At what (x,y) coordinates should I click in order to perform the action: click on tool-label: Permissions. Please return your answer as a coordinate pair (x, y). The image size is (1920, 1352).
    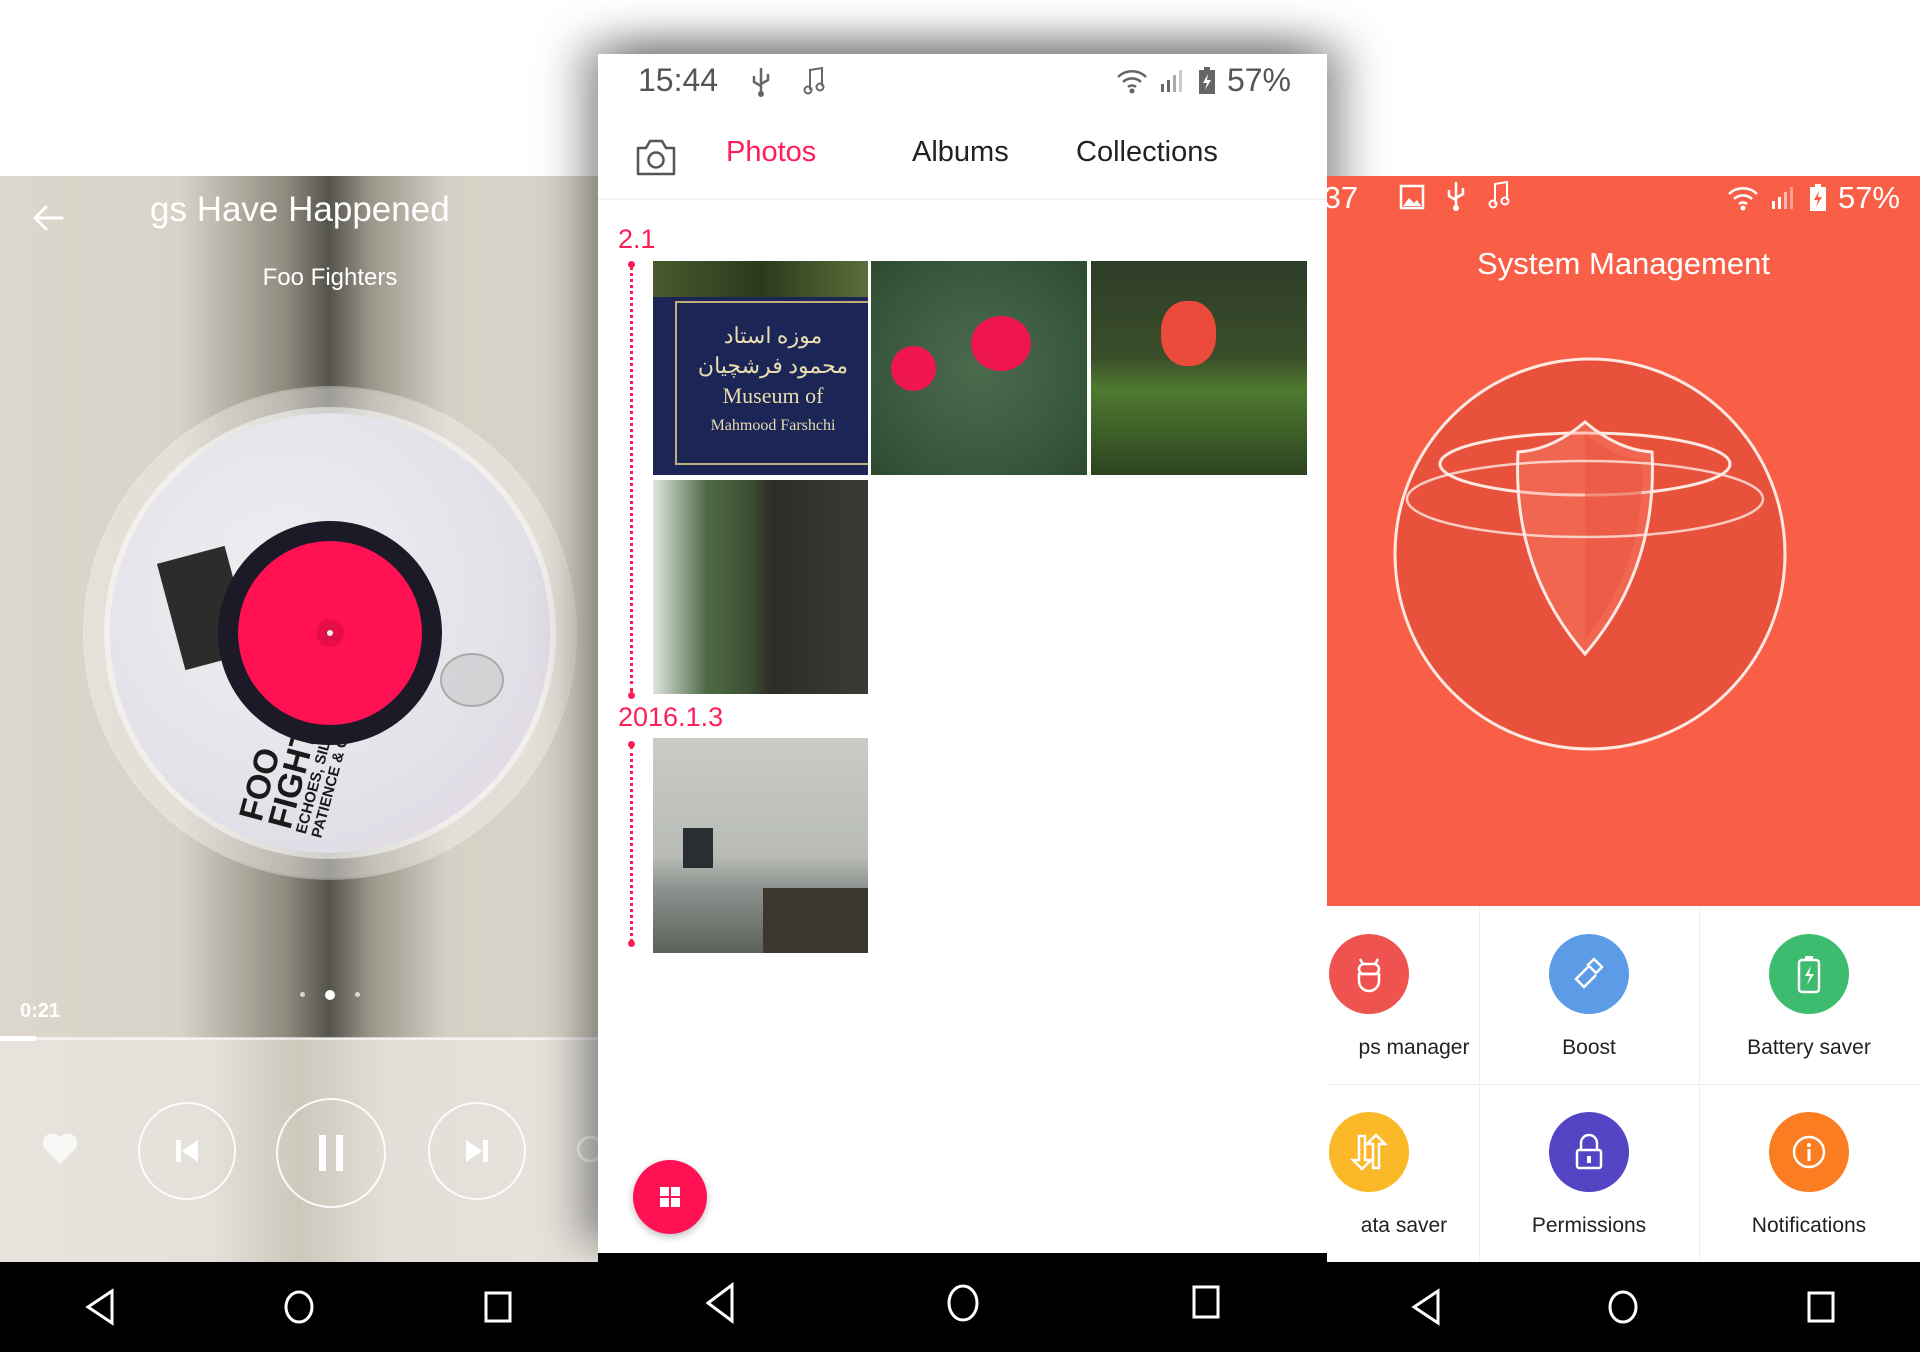
    Looking at the image, I should click on (1589, 1225).